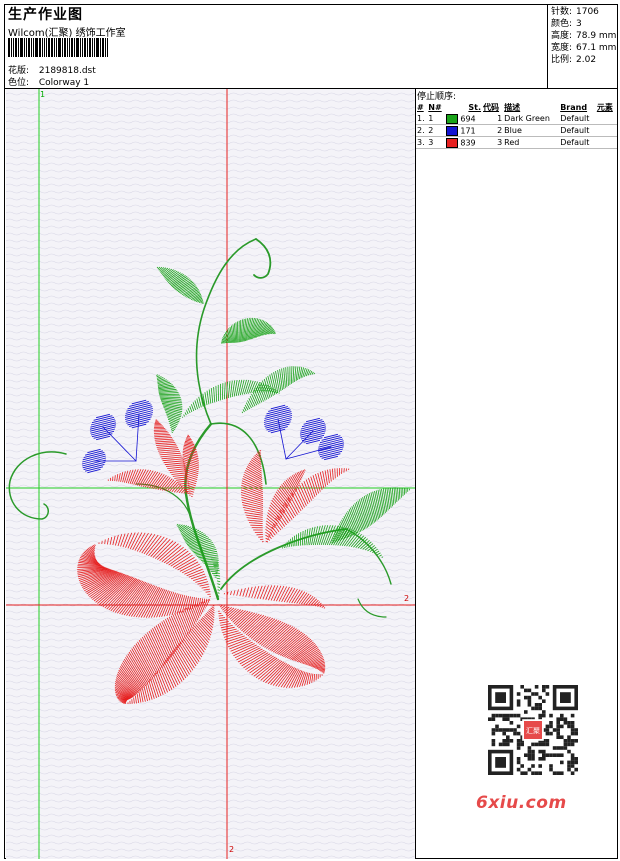 The width and height of the screenshot is (620, 861). I want to click on row-index: 3., so click(422, 142).